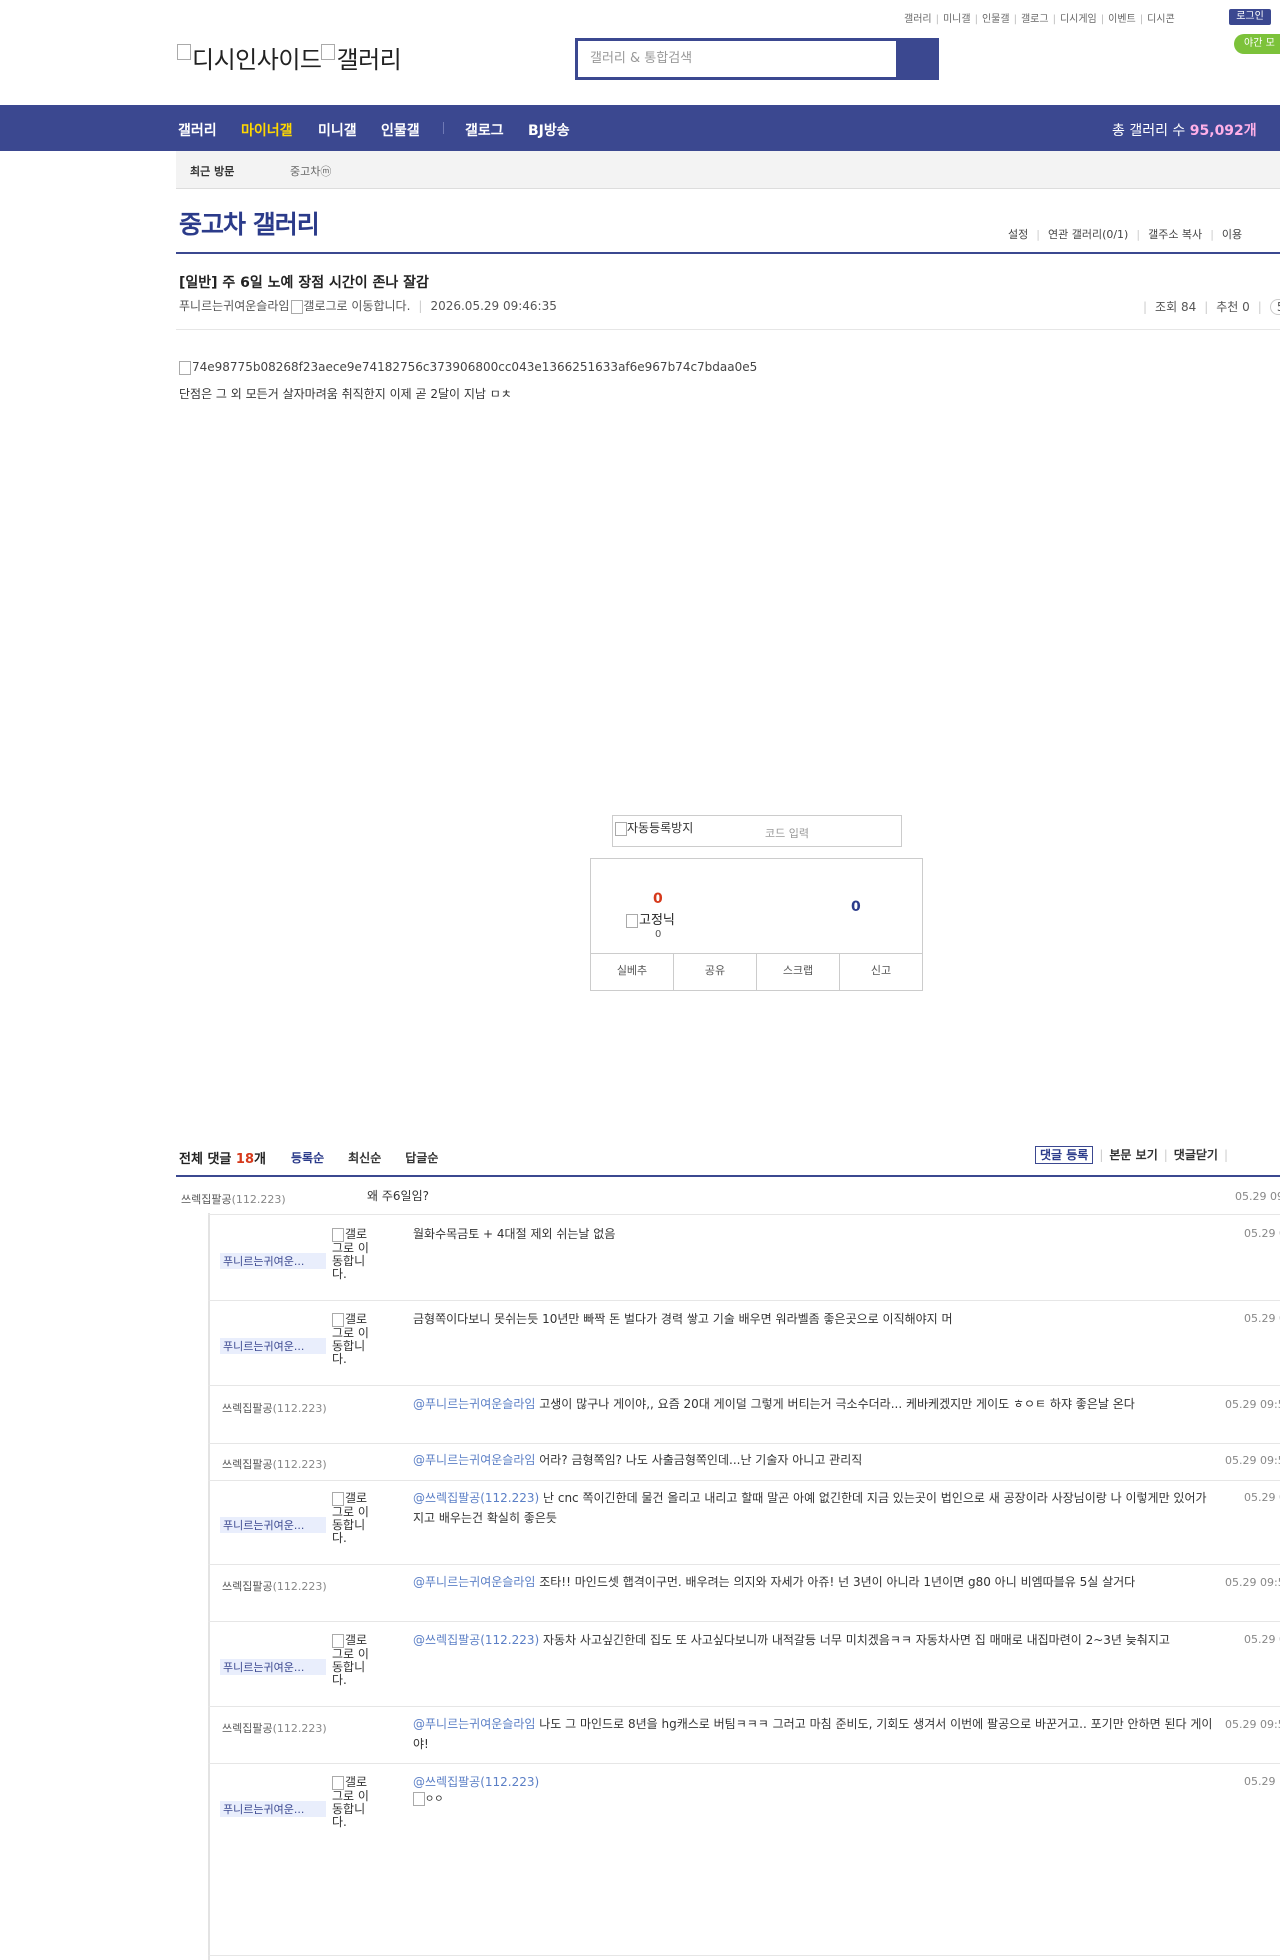 Image resolution: width=1280 pixels, height=1960 pixels. I want to click on post-author: 푸니르는귀여운슬라임, so click(234, 306).